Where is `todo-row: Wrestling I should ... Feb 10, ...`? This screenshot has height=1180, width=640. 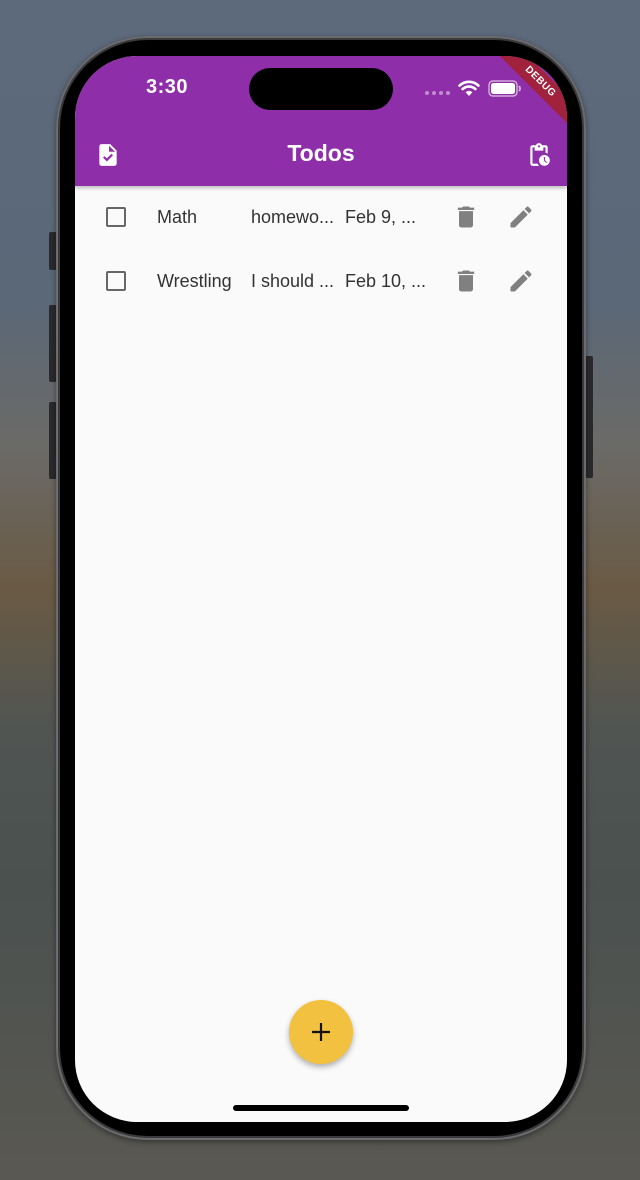 todo-row: Wrestling I should ... Feb 10, ... is located at coordinates (321, 282).